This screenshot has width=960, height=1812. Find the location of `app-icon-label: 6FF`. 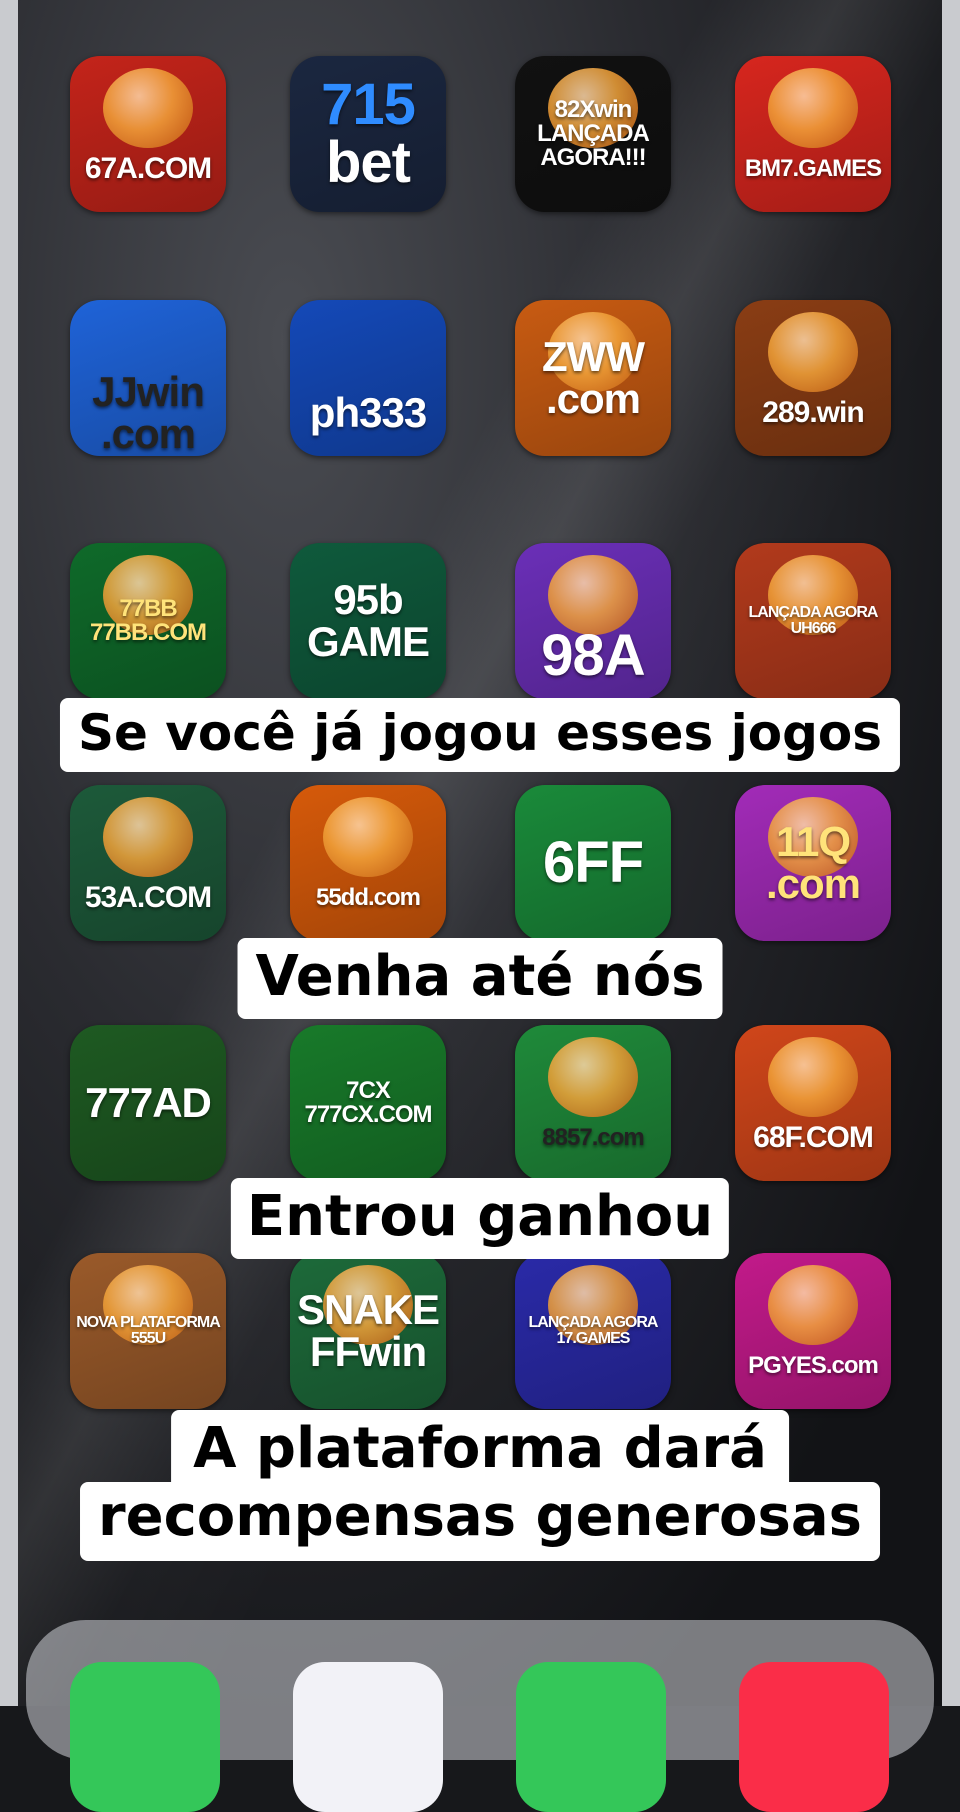

app-icon-label: 6FF is located at coordinates (593, 862).